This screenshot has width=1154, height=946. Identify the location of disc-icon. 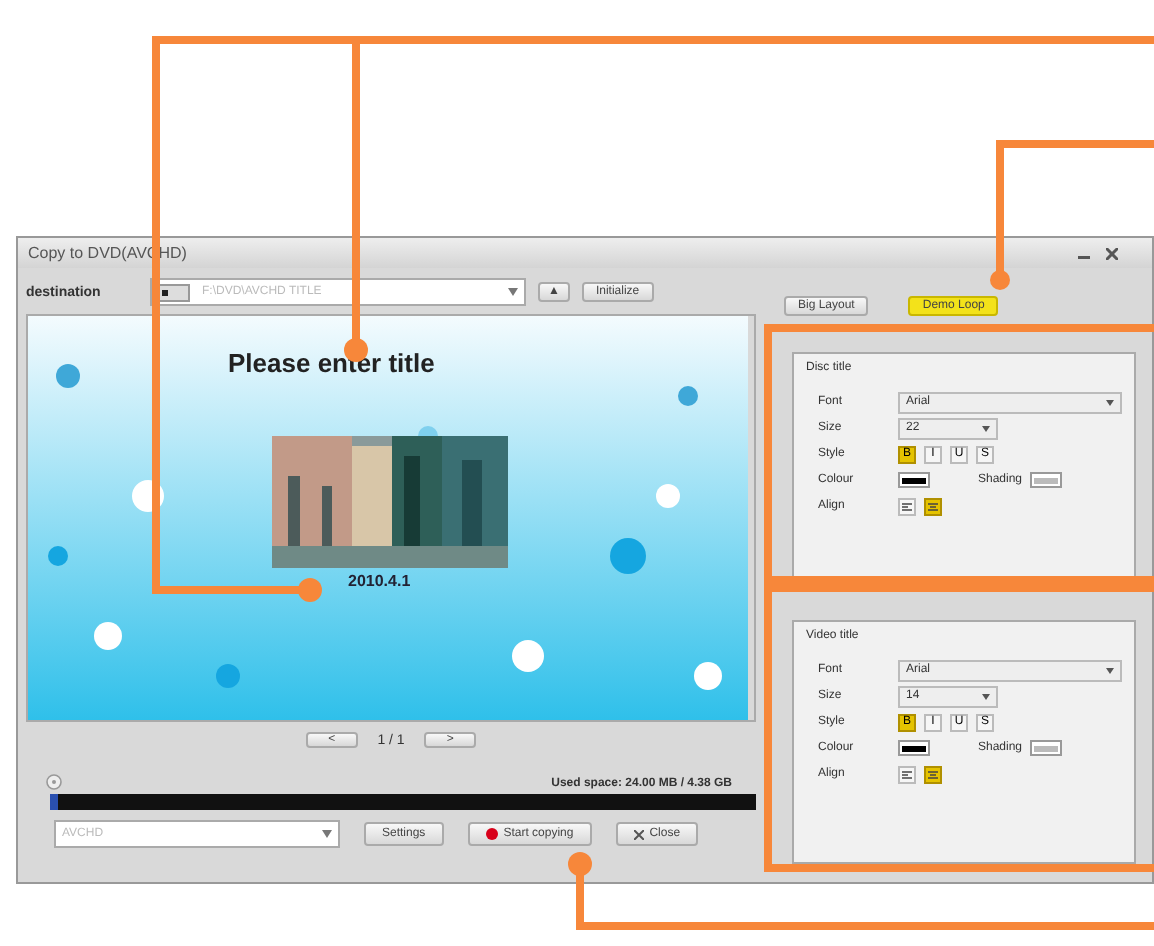
(54, 781).